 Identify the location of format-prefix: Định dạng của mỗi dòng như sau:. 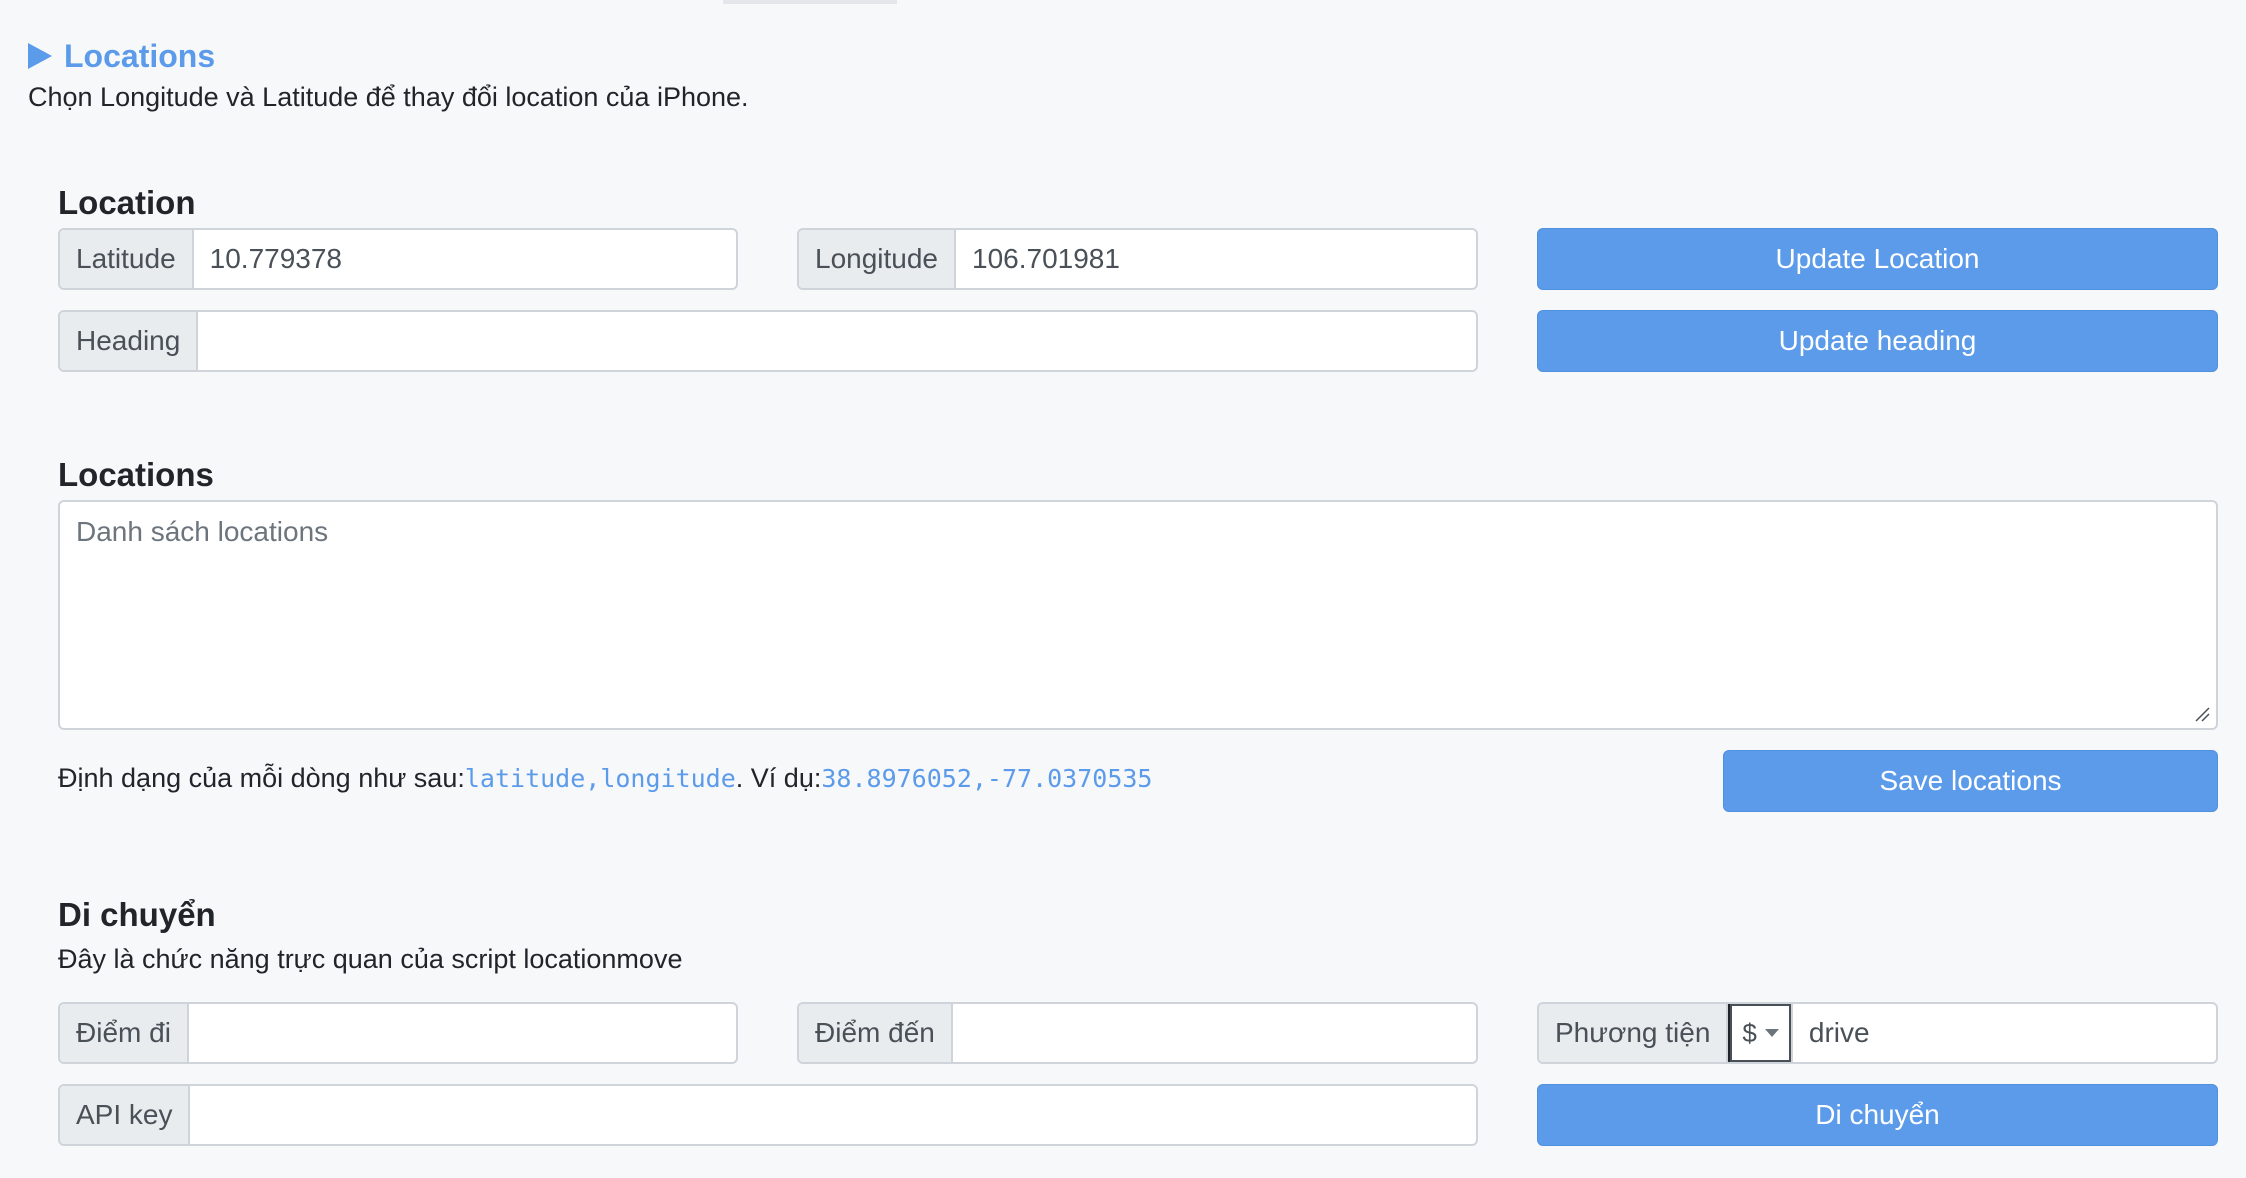
(261, 777).